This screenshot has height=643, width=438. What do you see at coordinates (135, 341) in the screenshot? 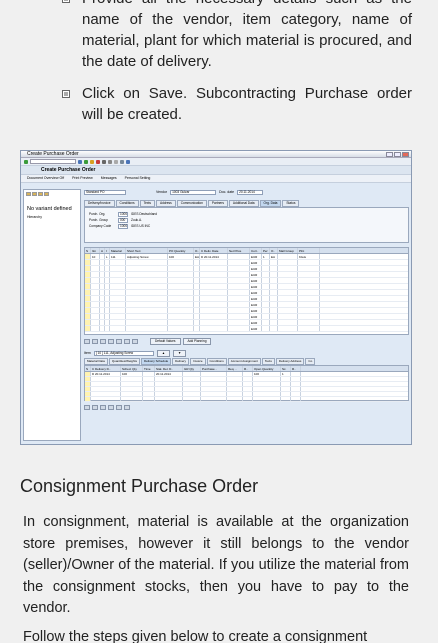
I see `sum-icon` at bounding box center [135, 341].